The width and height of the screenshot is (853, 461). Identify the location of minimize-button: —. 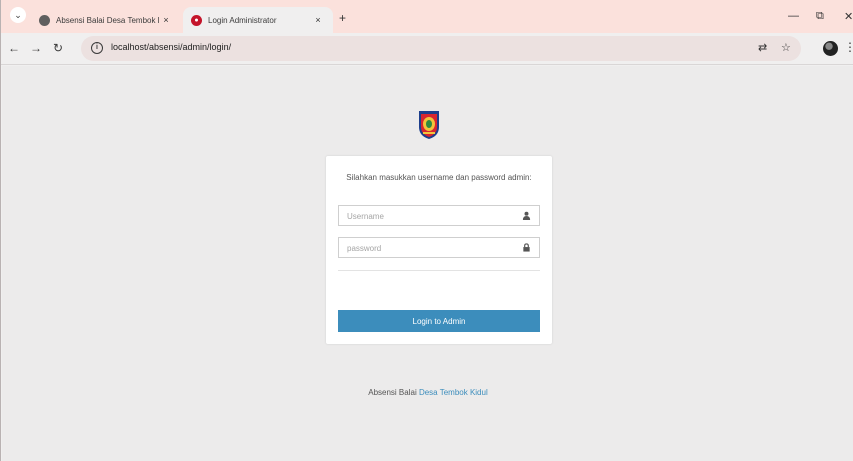
(793, 16).